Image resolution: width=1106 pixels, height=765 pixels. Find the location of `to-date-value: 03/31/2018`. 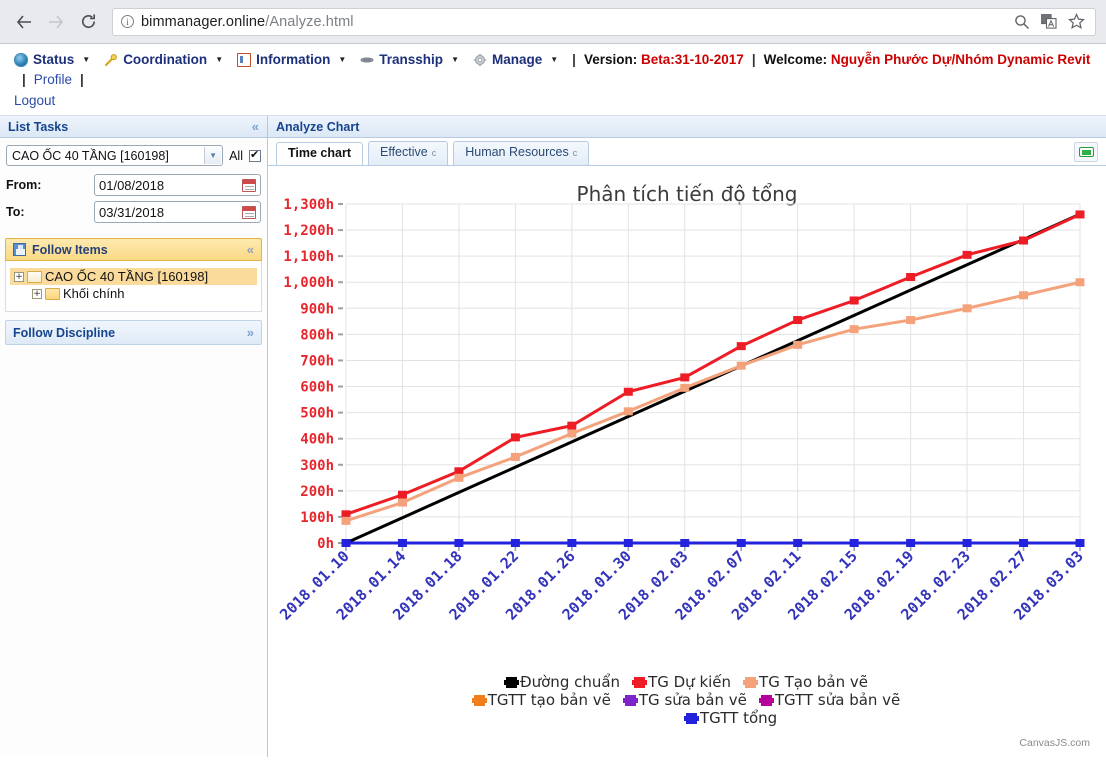

to-date-value: 03/31/2018 is located at coordinates (132, 212).